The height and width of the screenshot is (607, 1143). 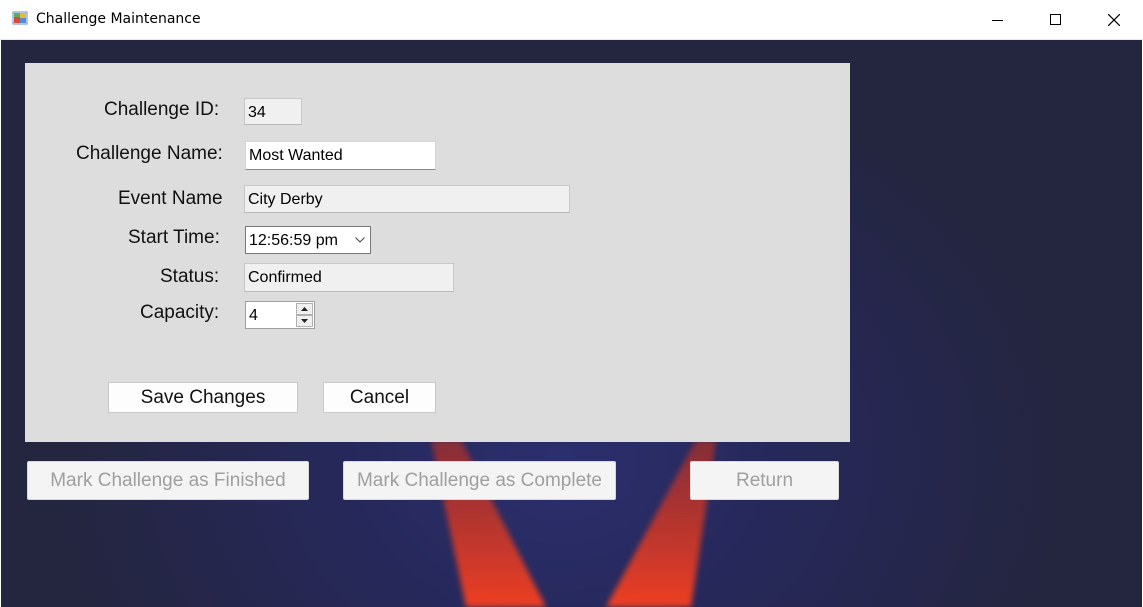 I want to click on challenge-name-label: Challenge Name:, so click(x=149, y=153).